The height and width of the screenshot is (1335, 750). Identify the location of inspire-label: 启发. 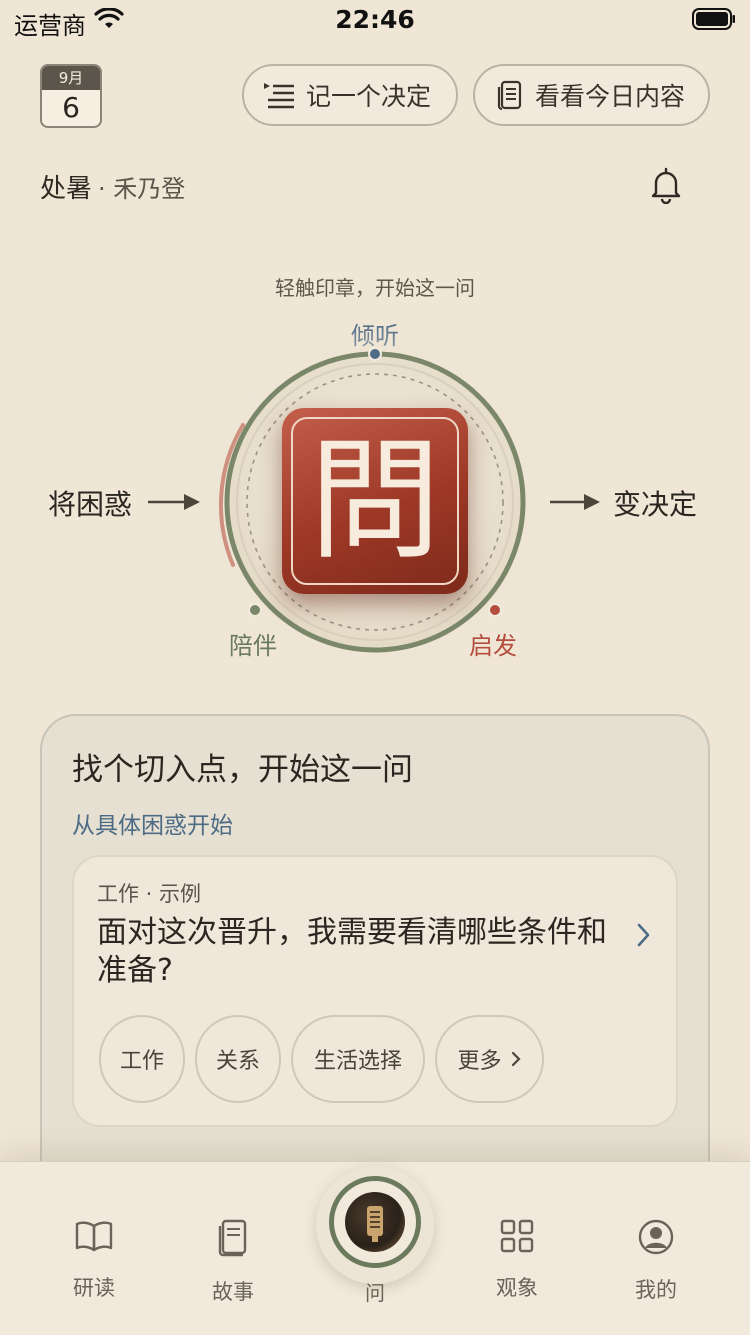
(493, 646).